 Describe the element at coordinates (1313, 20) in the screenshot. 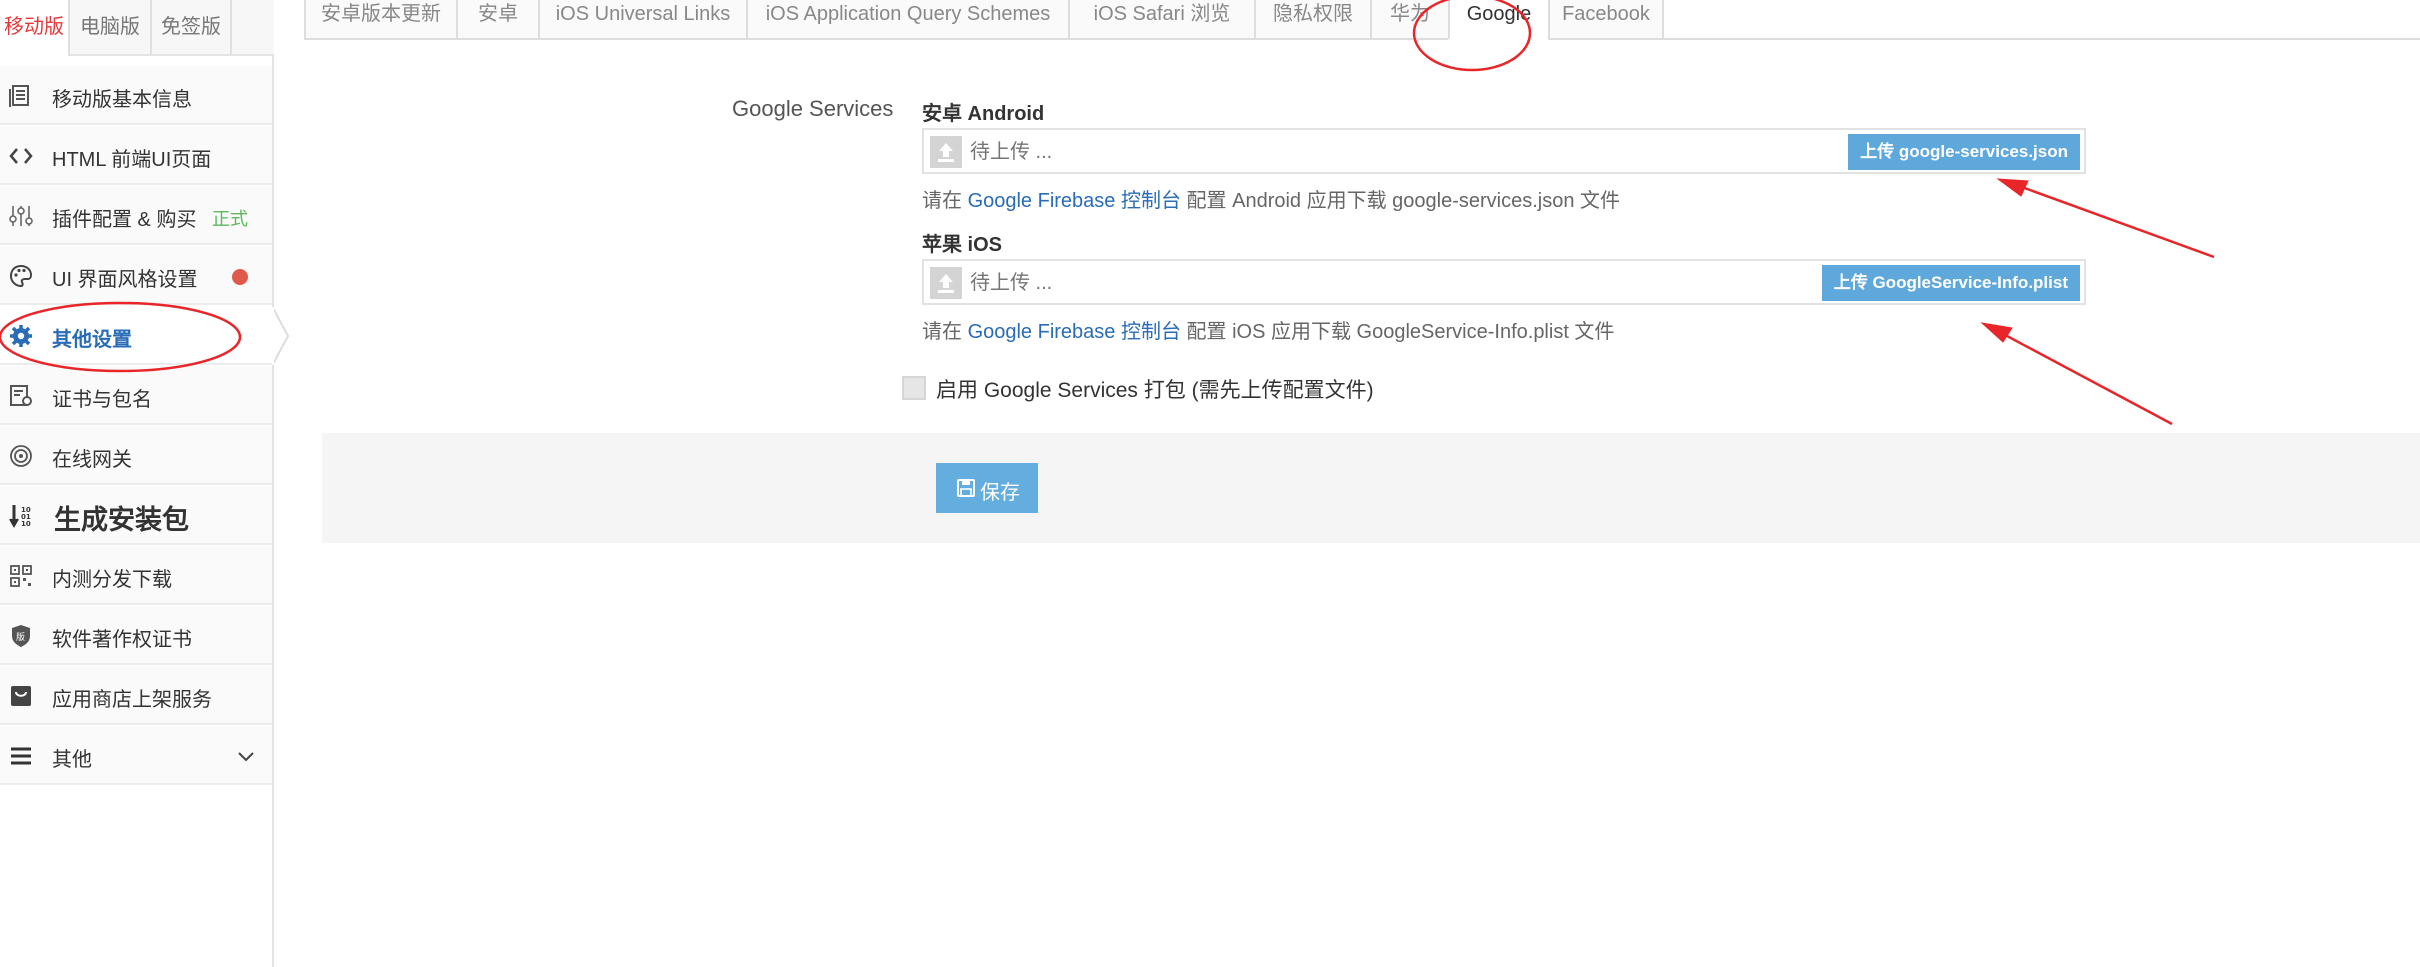

I see `tab-privacy: 隐私权限` at that location.